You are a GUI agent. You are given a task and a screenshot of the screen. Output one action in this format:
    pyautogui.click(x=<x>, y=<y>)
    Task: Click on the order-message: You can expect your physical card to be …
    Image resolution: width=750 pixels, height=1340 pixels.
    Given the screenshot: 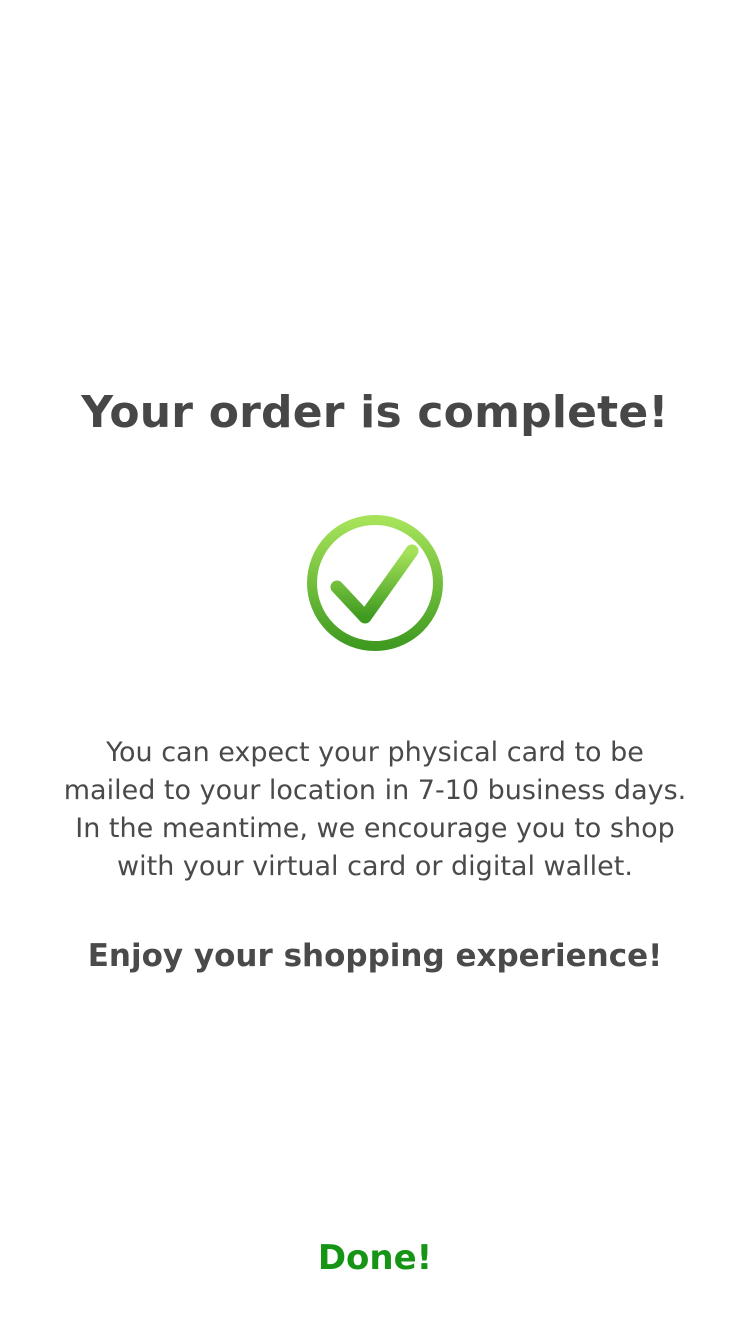 What is the action you would take?
    pyautogui.click(x=375, y=810)
    